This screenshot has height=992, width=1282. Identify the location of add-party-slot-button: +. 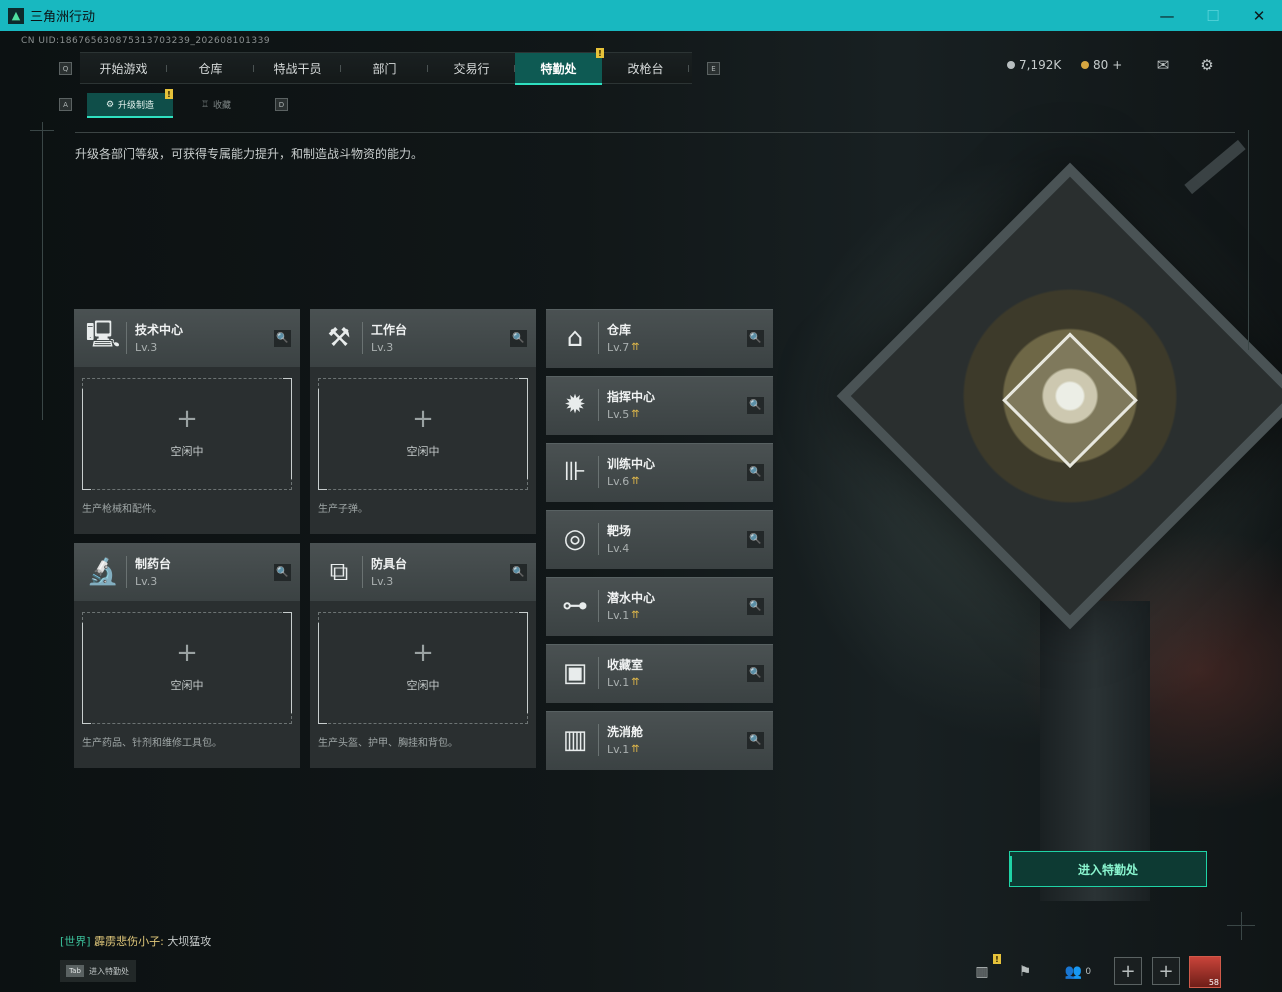
(1128, 971).